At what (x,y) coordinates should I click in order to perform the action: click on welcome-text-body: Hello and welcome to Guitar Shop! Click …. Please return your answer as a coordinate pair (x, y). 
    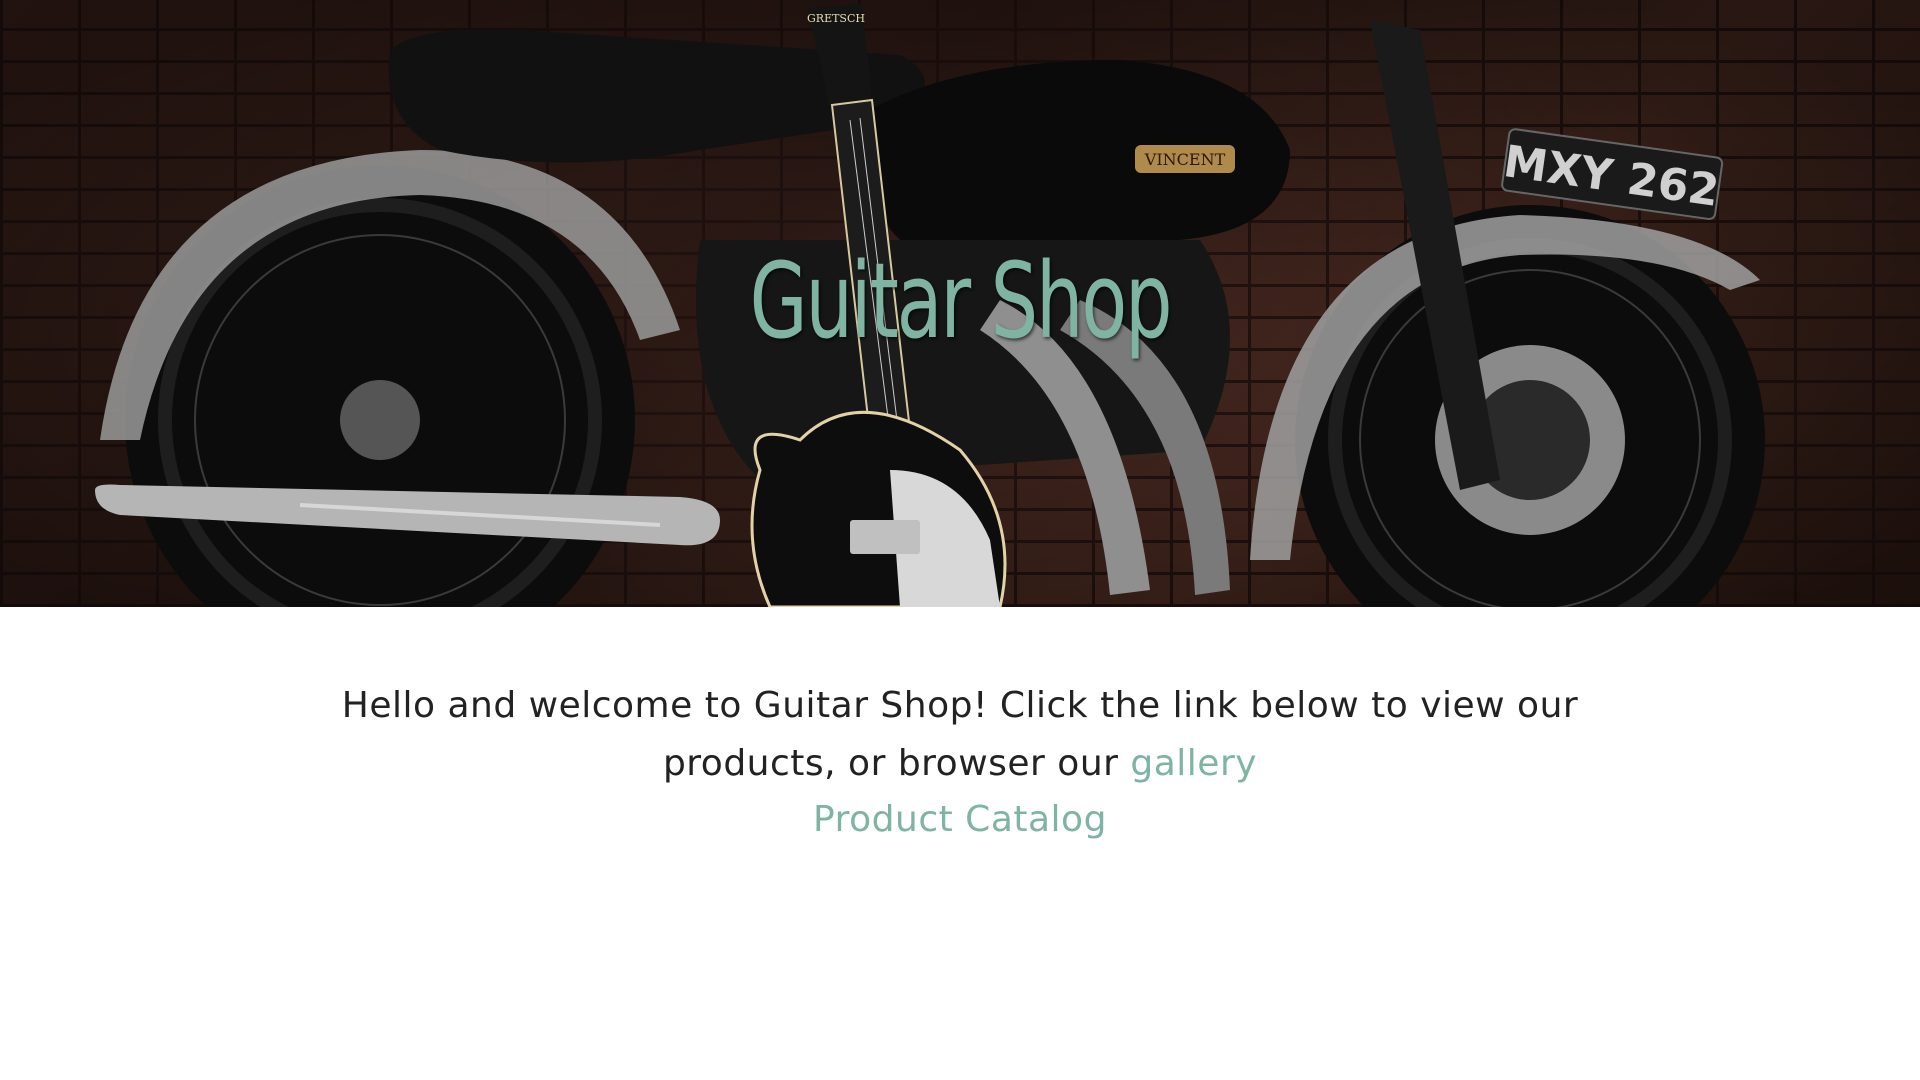
    Looking at the image, I should click on (960, 734).